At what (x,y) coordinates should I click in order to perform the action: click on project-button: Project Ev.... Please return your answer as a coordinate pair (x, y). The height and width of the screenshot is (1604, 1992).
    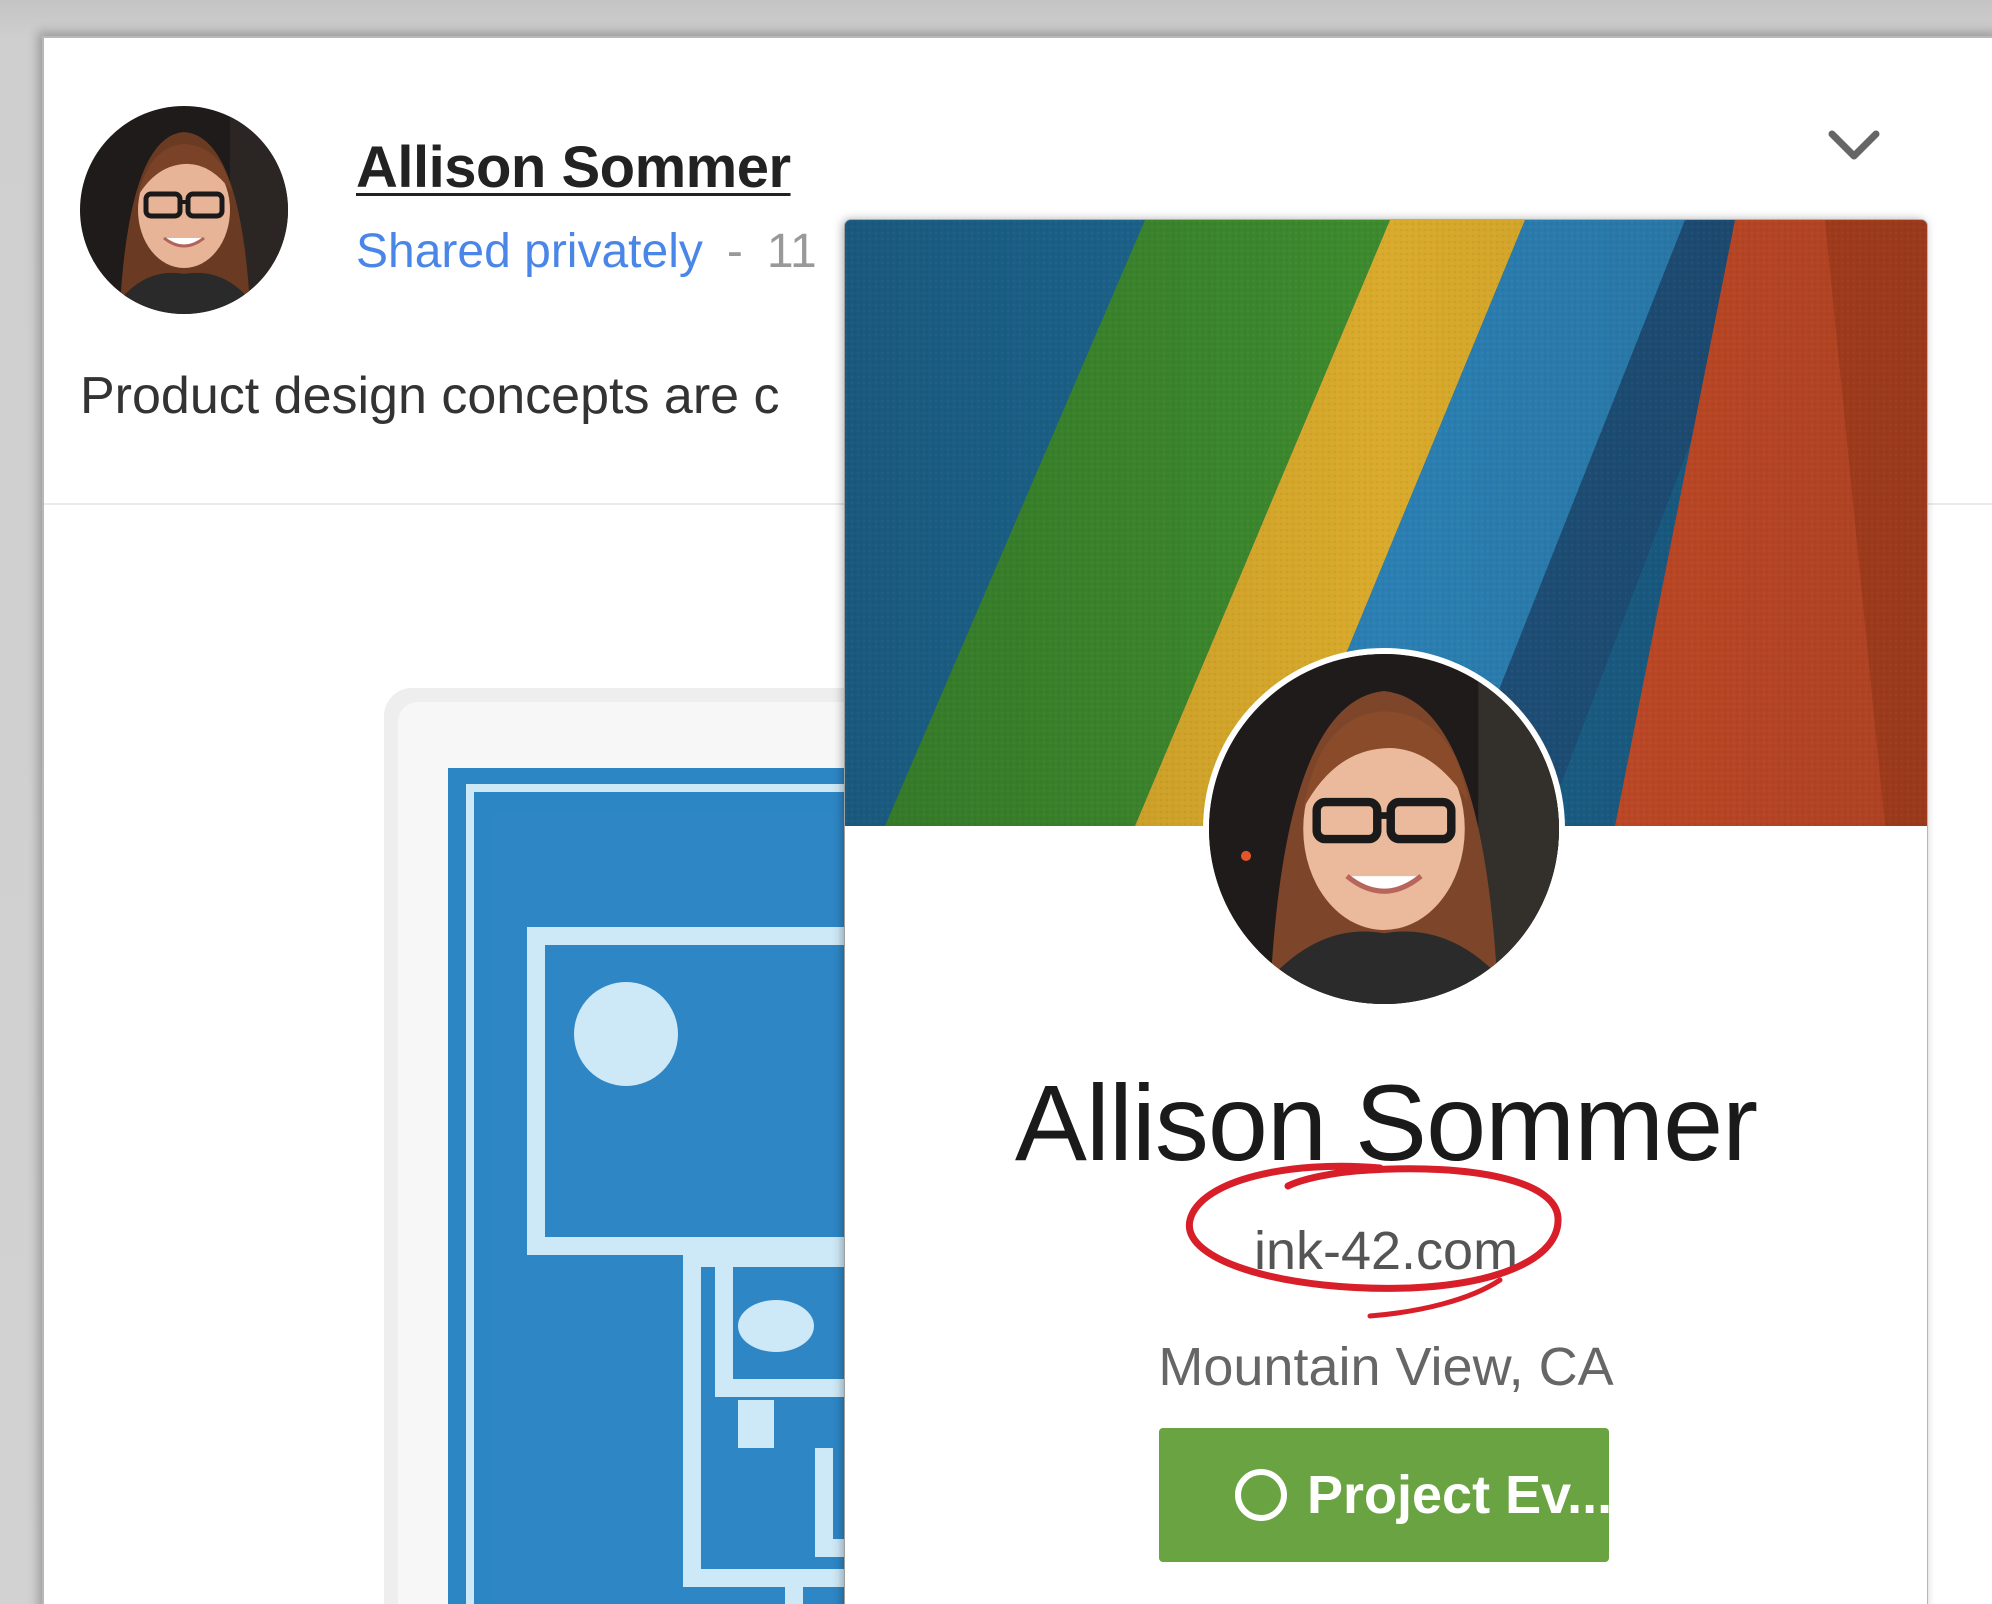
    Looking at the image, I should click on (1384, 1495).